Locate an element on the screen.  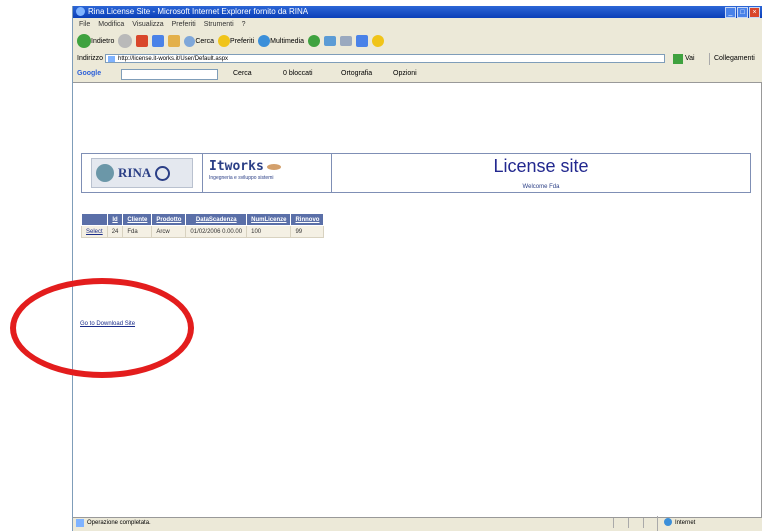
toolbar: Indietro Cerca Preferiti Multimedia is located at coordinates (417, 41).